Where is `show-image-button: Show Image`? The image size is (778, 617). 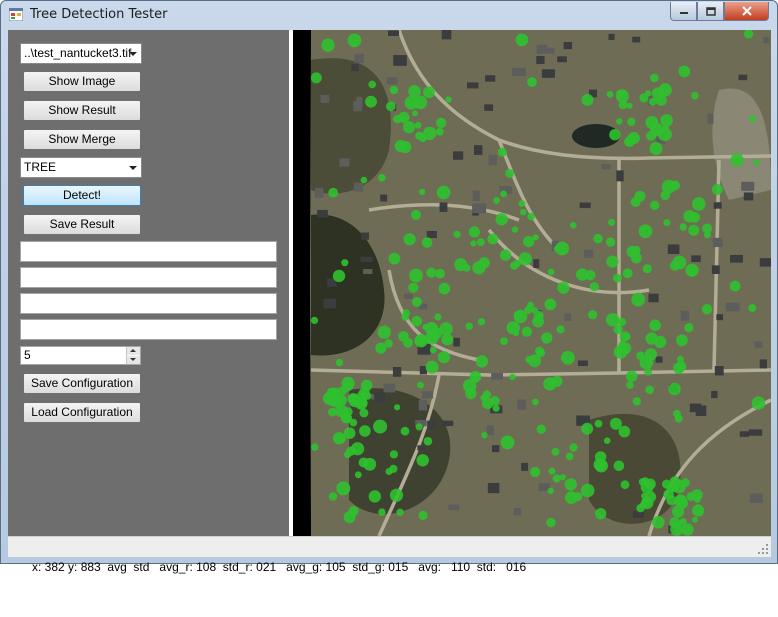
show-image-button: Show Image is located at coordinates (82, 81).